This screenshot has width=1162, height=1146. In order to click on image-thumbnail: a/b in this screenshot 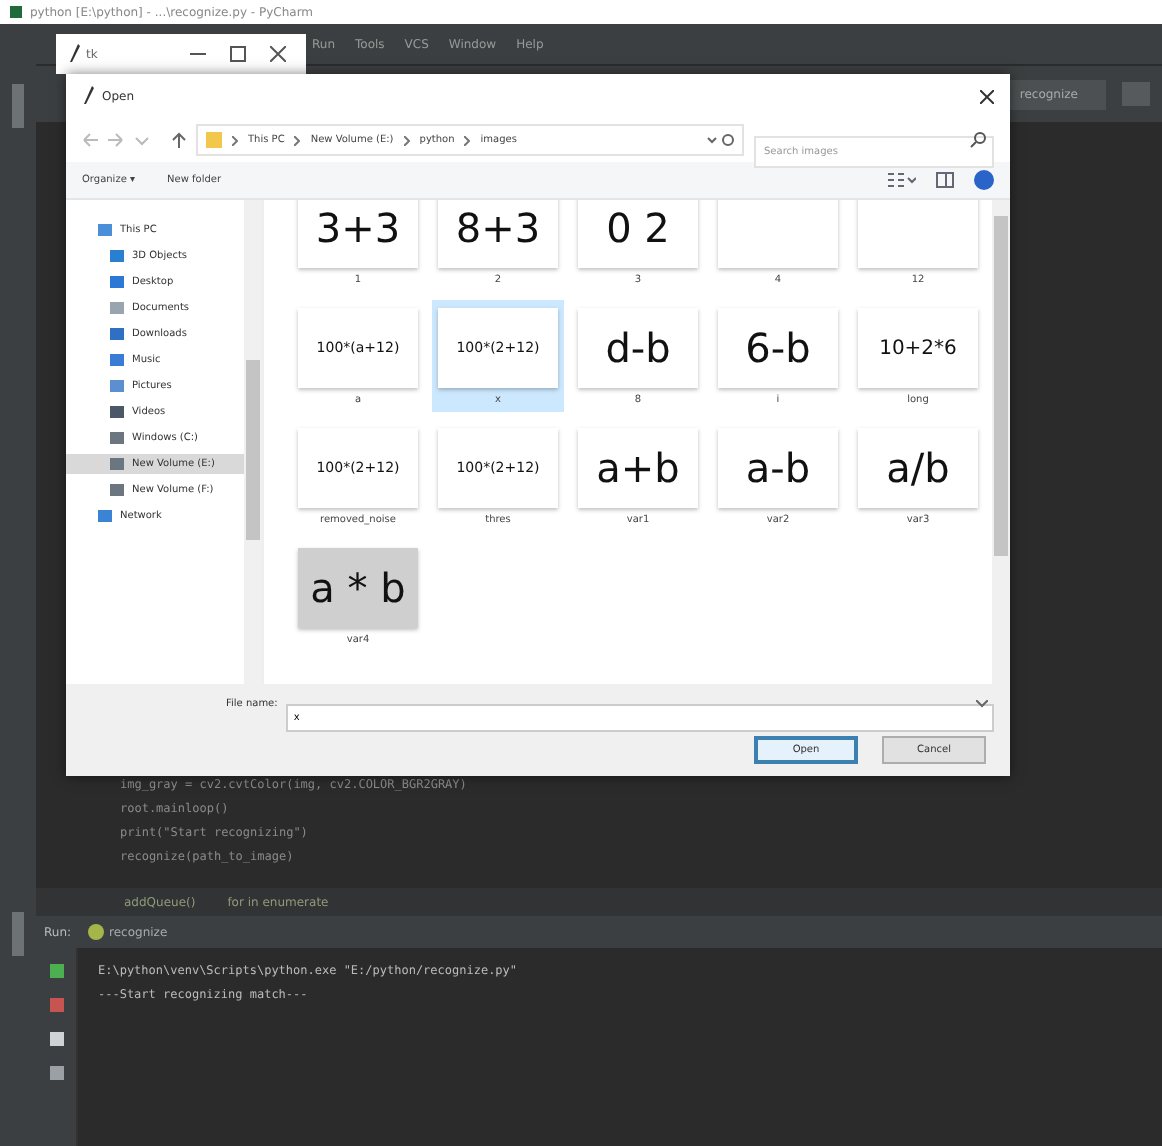, I will do `click(918, 468)`.